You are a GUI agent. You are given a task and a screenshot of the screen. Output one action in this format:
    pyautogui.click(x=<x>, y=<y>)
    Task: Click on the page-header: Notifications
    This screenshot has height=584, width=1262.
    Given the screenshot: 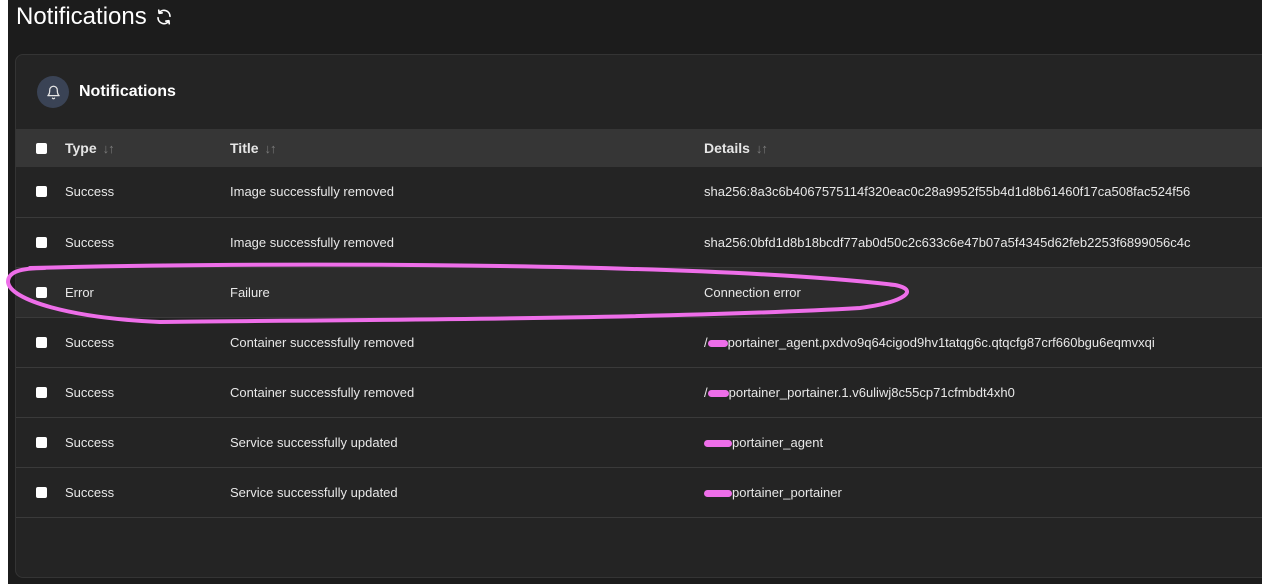 What is the action you would take?
    pyautogui.click(x=94, y=17)
    